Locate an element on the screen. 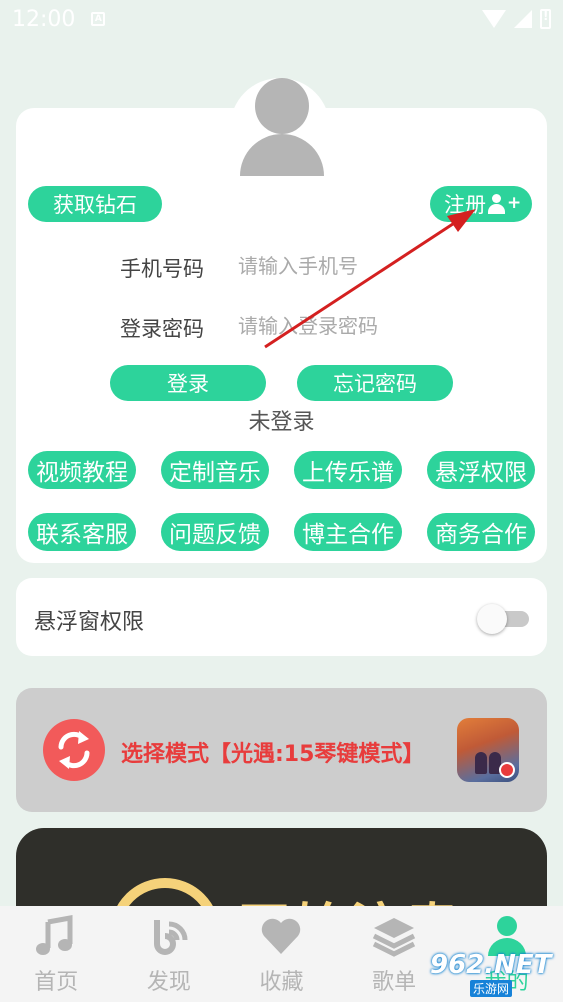 This screenshot has height=1002, width=563. blogger-cooperation-button: 博主合作 is located at coordinates (348, 532).